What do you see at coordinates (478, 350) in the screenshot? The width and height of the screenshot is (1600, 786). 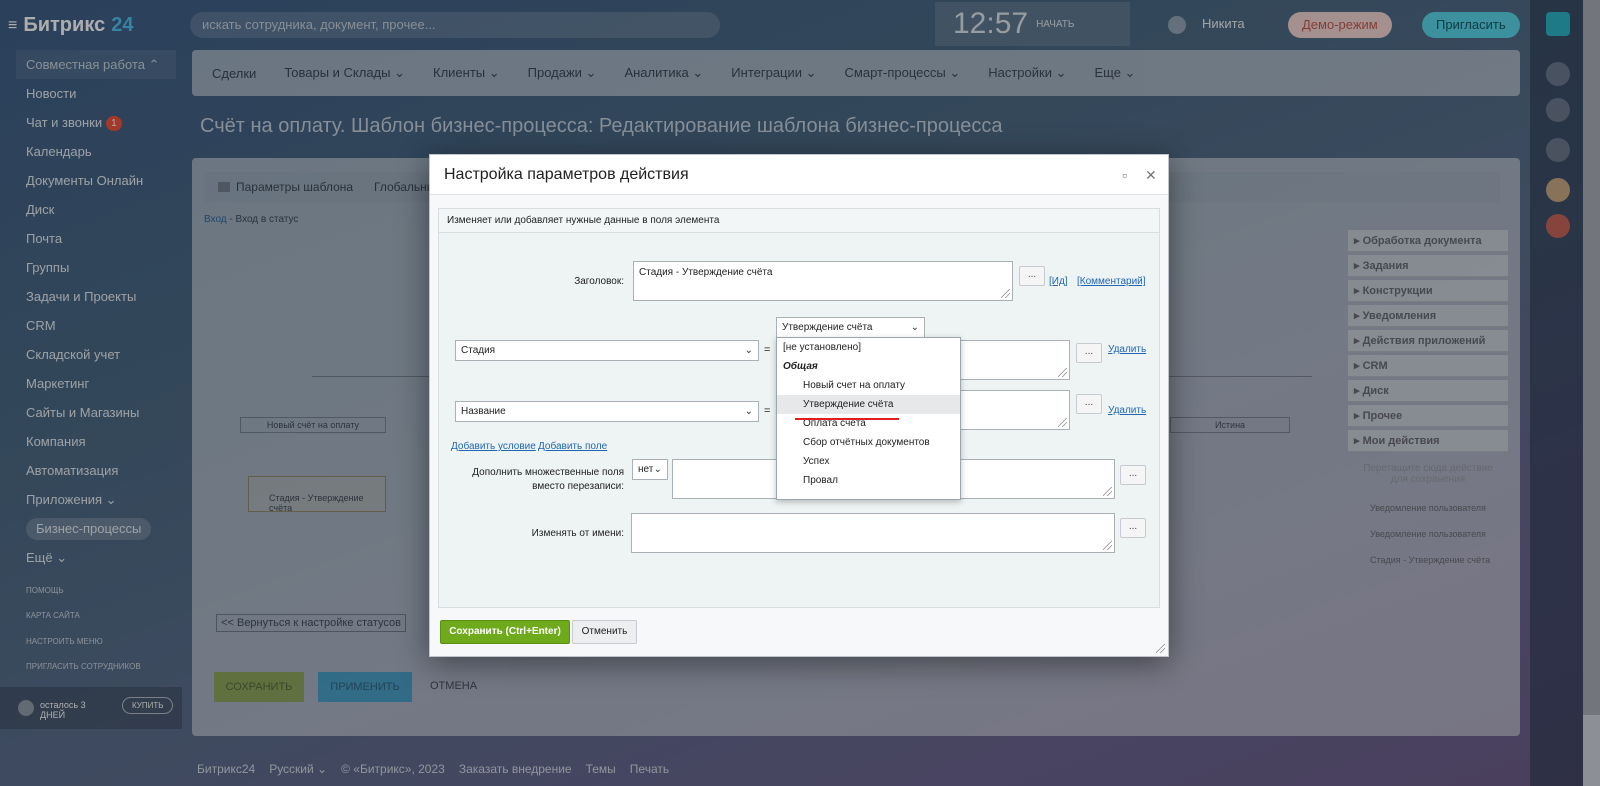 I see `field-select-stage-text: Стадия` at bounding box center [478, 350].